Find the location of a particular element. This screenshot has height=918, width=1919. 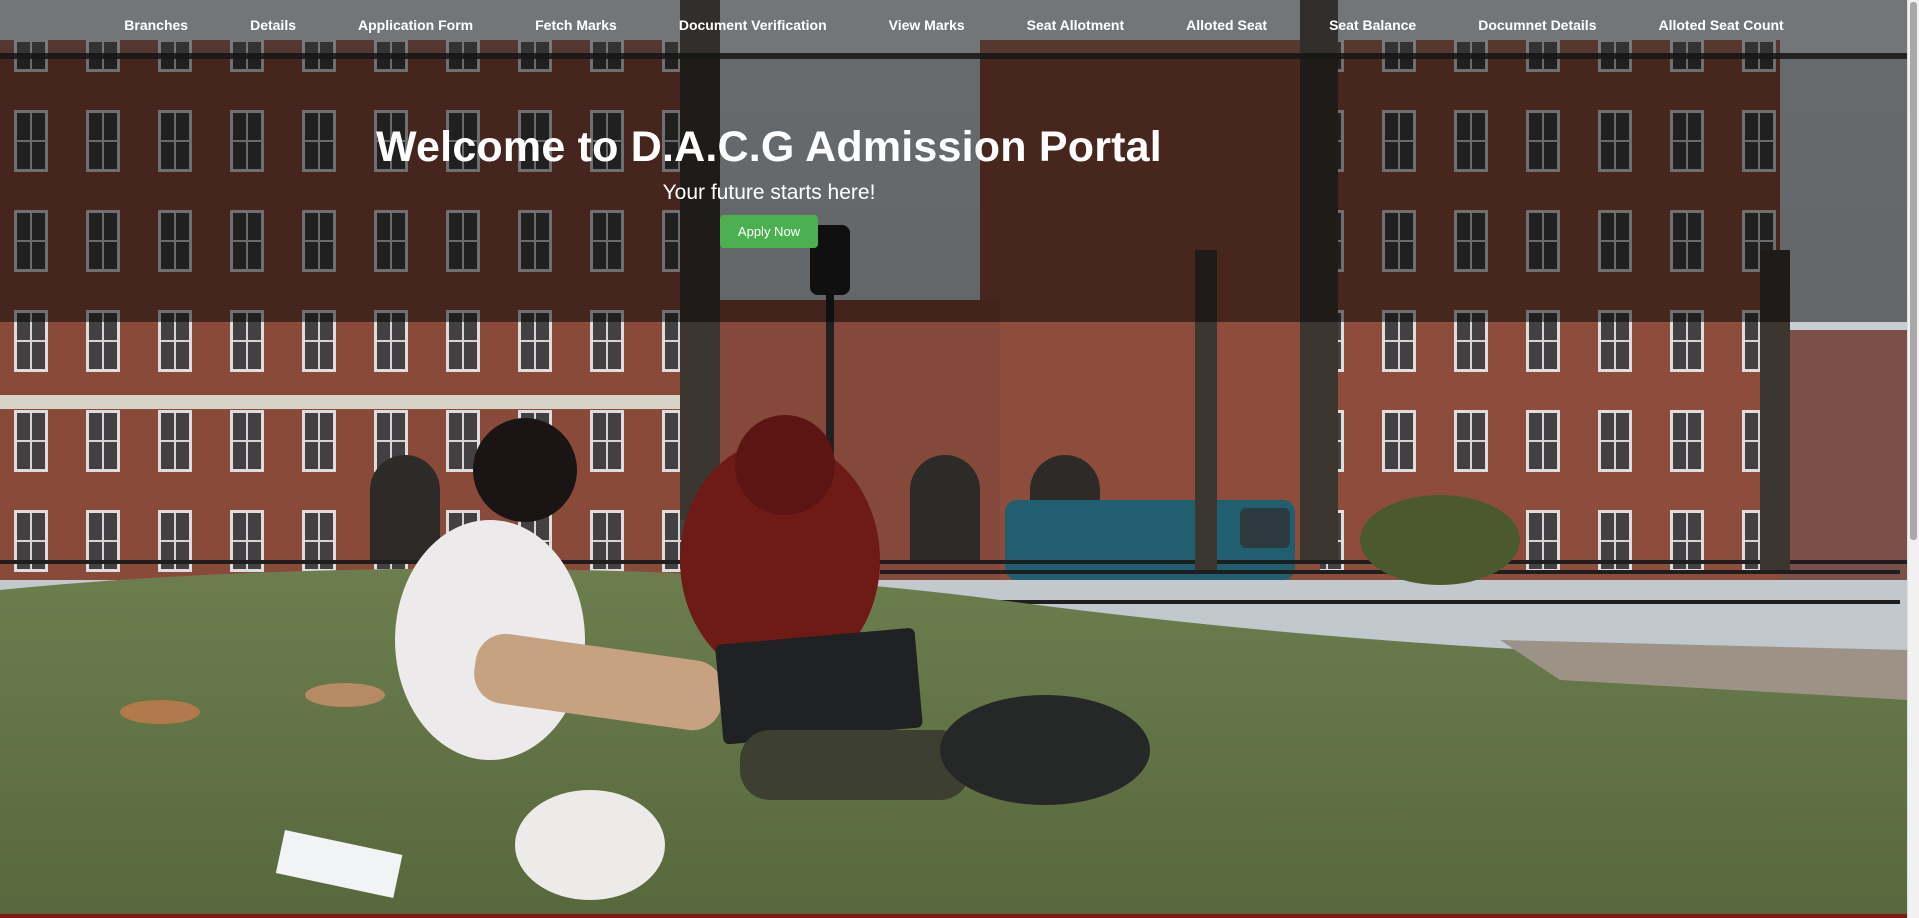

hero-title: Welcome to D.A.C.G Admission Portal is located at coordinates (769, 147).